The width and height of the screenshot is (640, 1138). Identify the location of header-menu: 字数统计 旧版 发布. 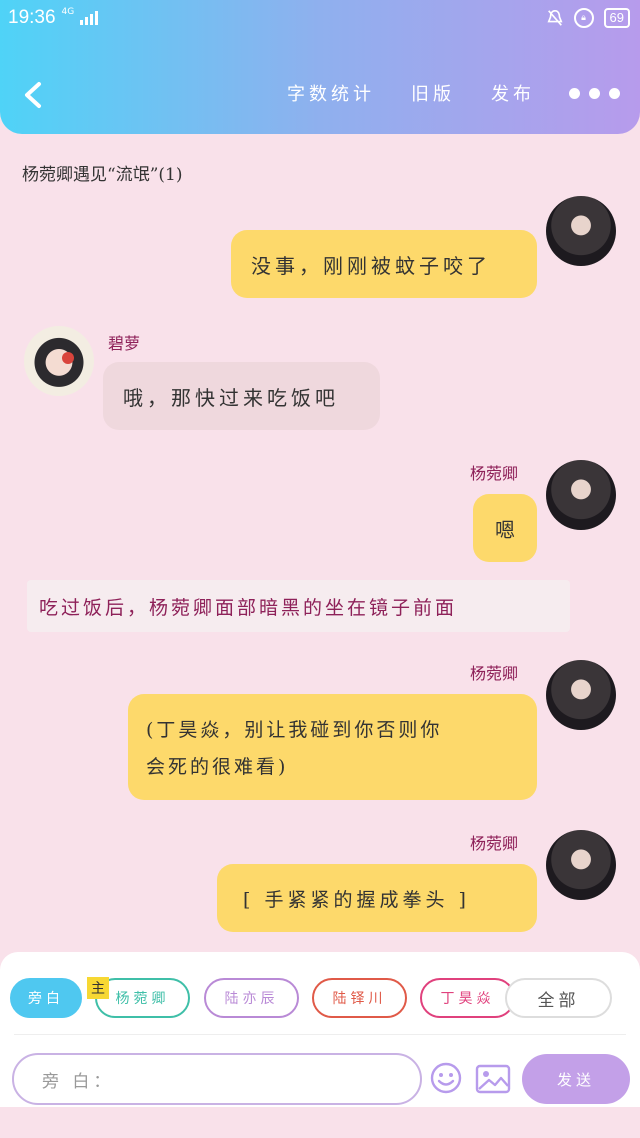
(435, 93).